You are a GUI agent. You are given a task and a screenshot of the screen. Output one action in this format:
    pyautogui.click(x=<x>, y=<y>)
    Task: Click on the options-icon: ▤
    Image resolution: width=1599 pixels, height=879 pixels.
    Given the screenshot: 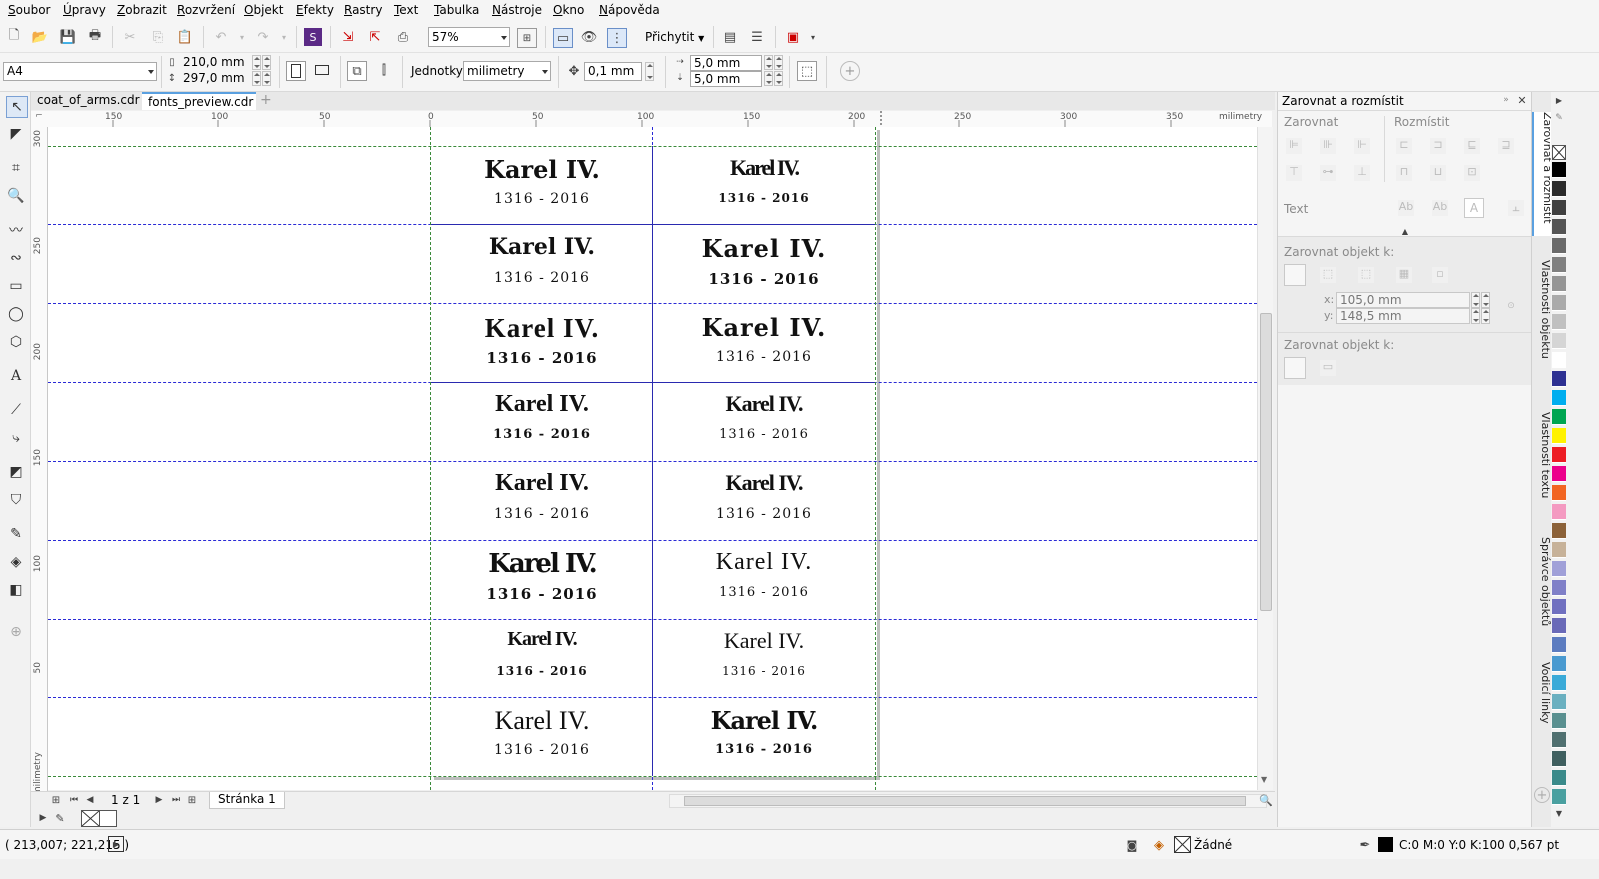 What is the action you would take?
    pyautogui.click(x=730, y=37)
    